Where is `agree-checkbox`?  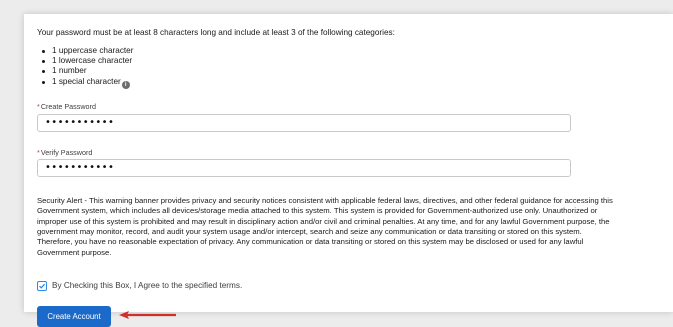
agree-checkbox is located at coordinates (42, 286).